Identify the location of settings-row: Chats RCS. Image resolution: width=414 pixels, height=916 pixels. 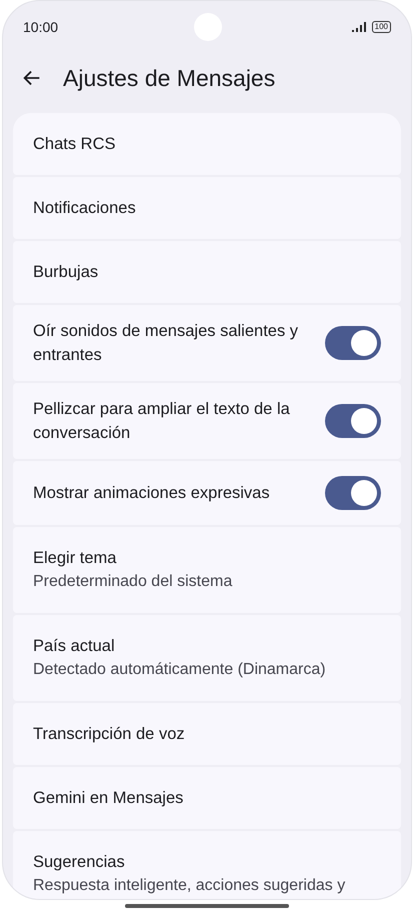
(207, 144).